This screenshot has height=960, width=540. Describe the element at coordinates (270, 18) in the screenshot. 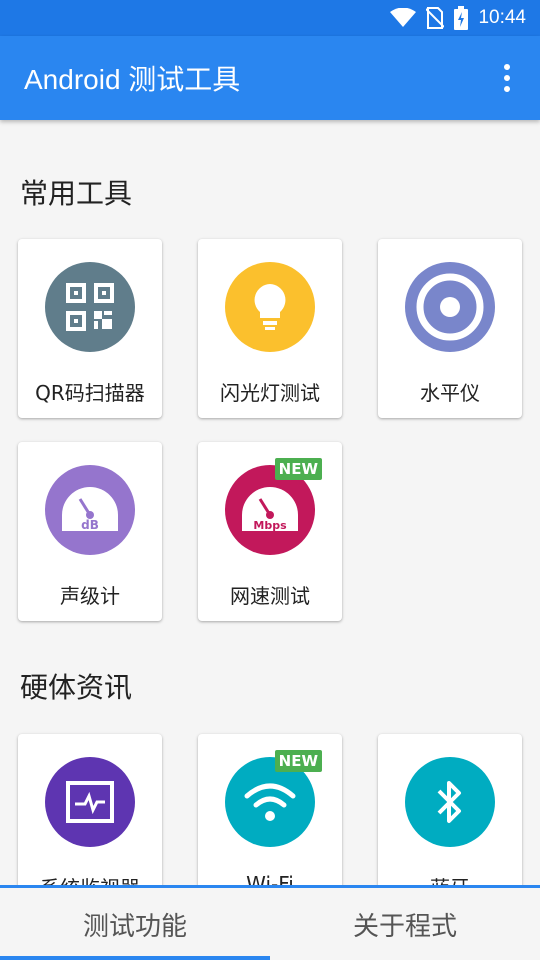

I see `status-bar: 10:44` at that location.